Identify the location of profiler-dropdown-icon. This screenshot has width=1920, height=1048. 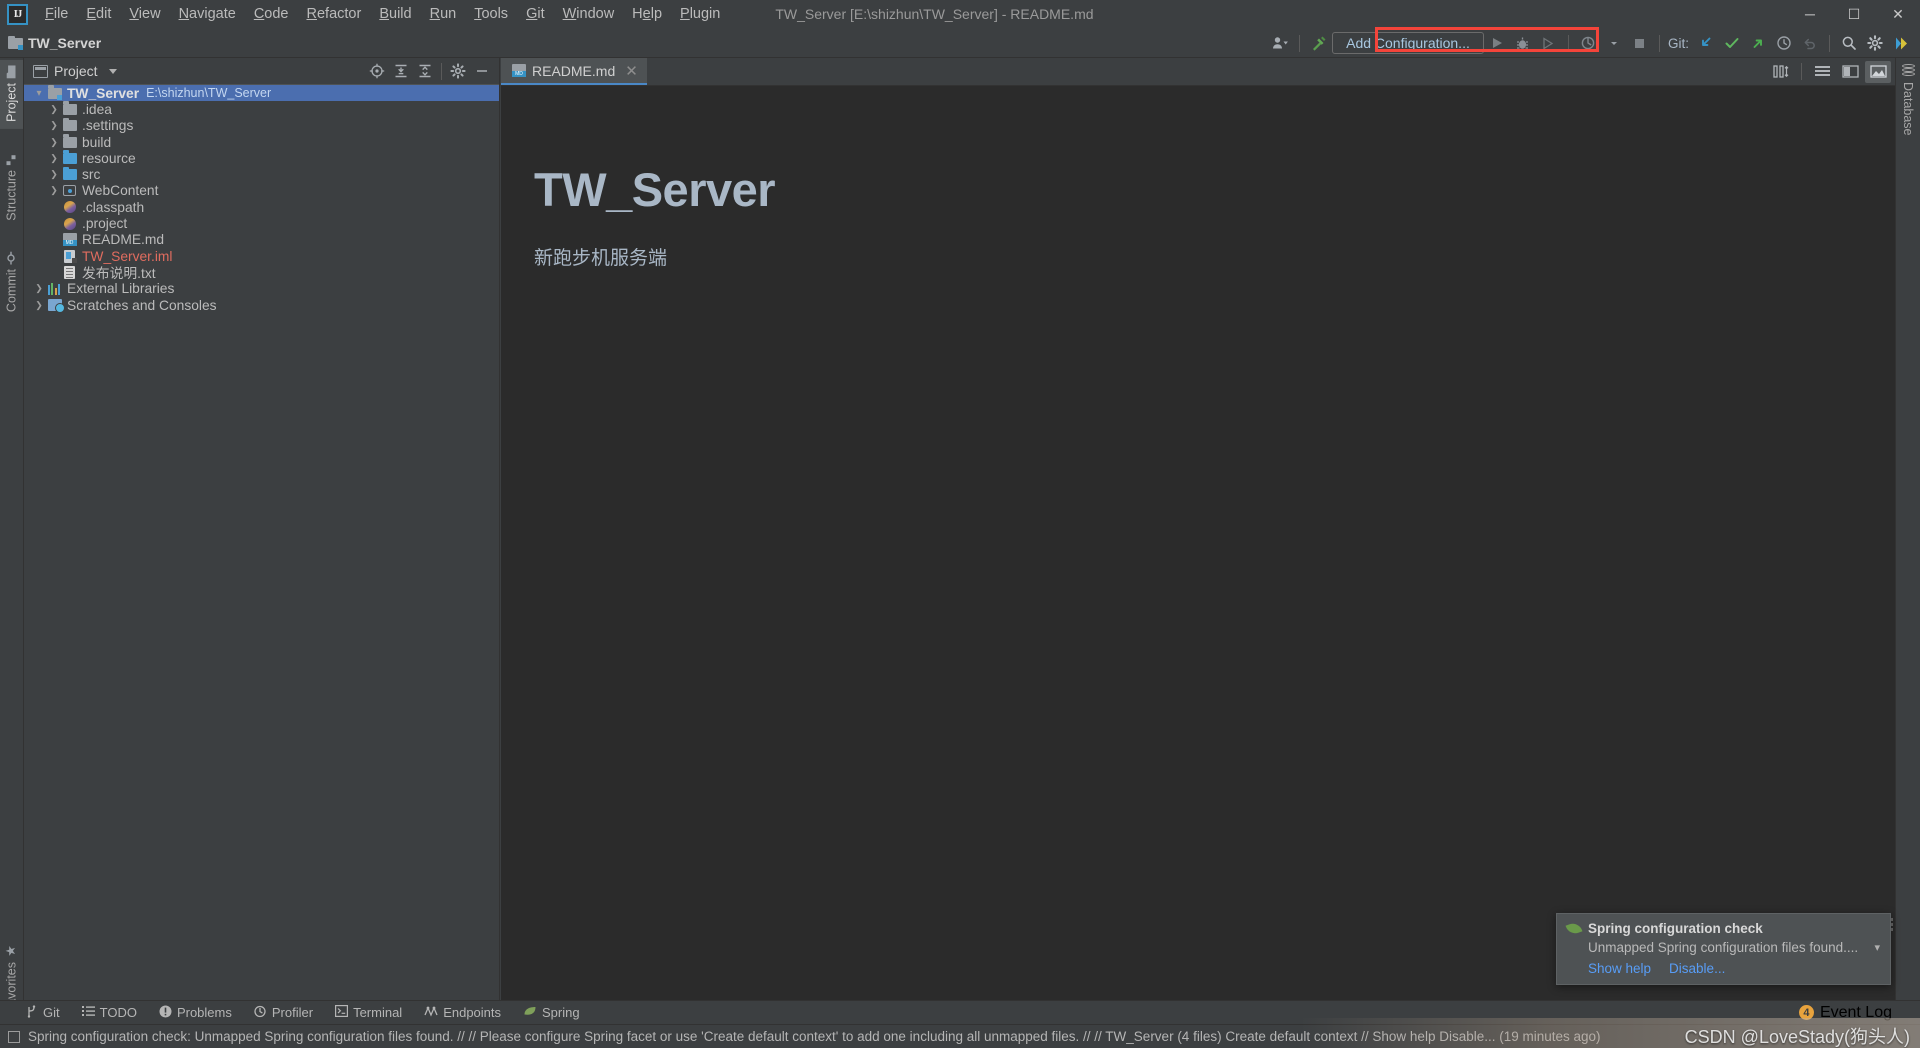
(1614, 43).